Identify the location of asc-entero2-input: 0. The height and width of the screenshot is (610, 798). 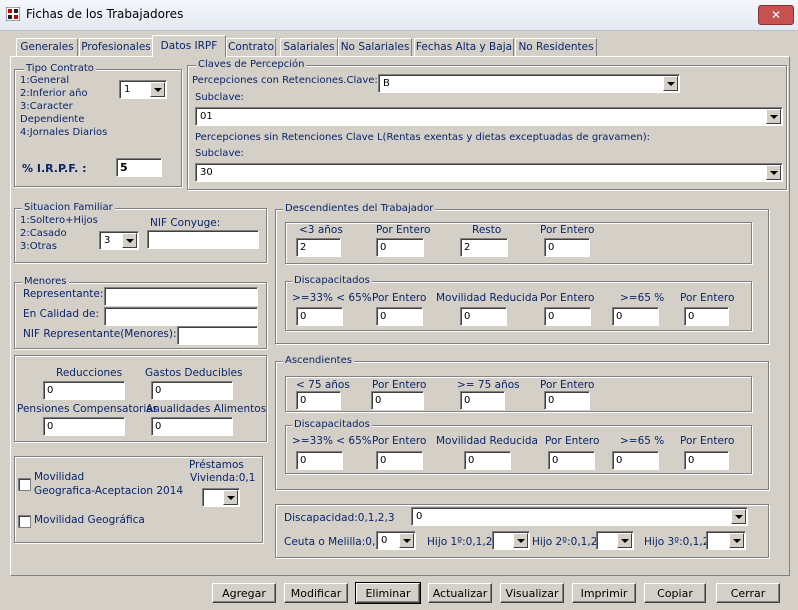
(567, 400).